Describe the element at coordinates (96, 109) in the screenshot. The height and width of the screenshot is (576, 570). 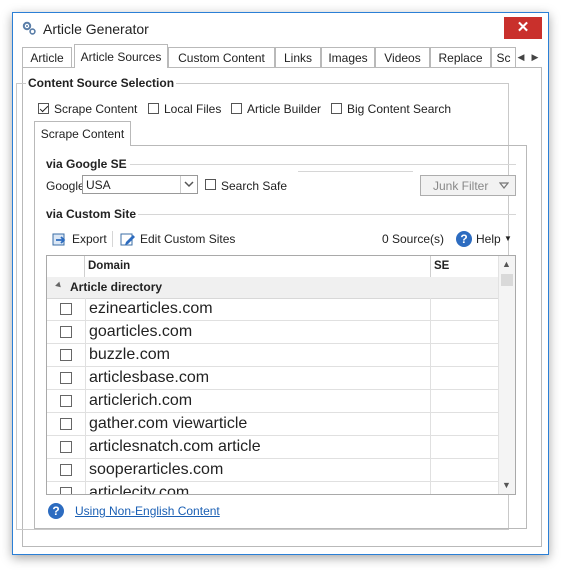
I see `scrape-content-label: Scrape Content` at that location.